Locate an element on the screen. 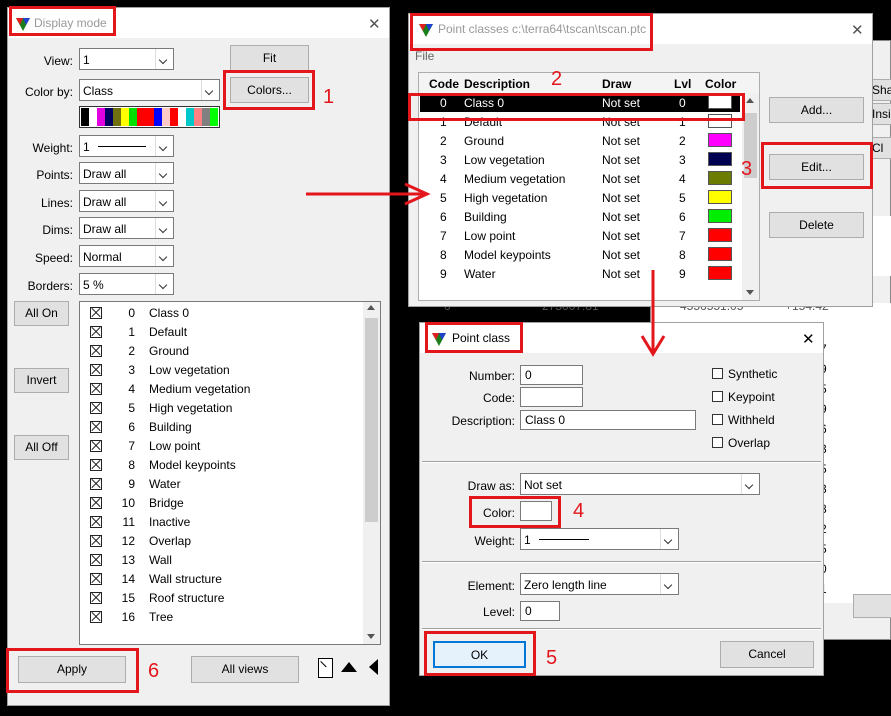 The height and width of the screenshot is (716, 891). right-arrow-icon is located at coordinates (368, 194).